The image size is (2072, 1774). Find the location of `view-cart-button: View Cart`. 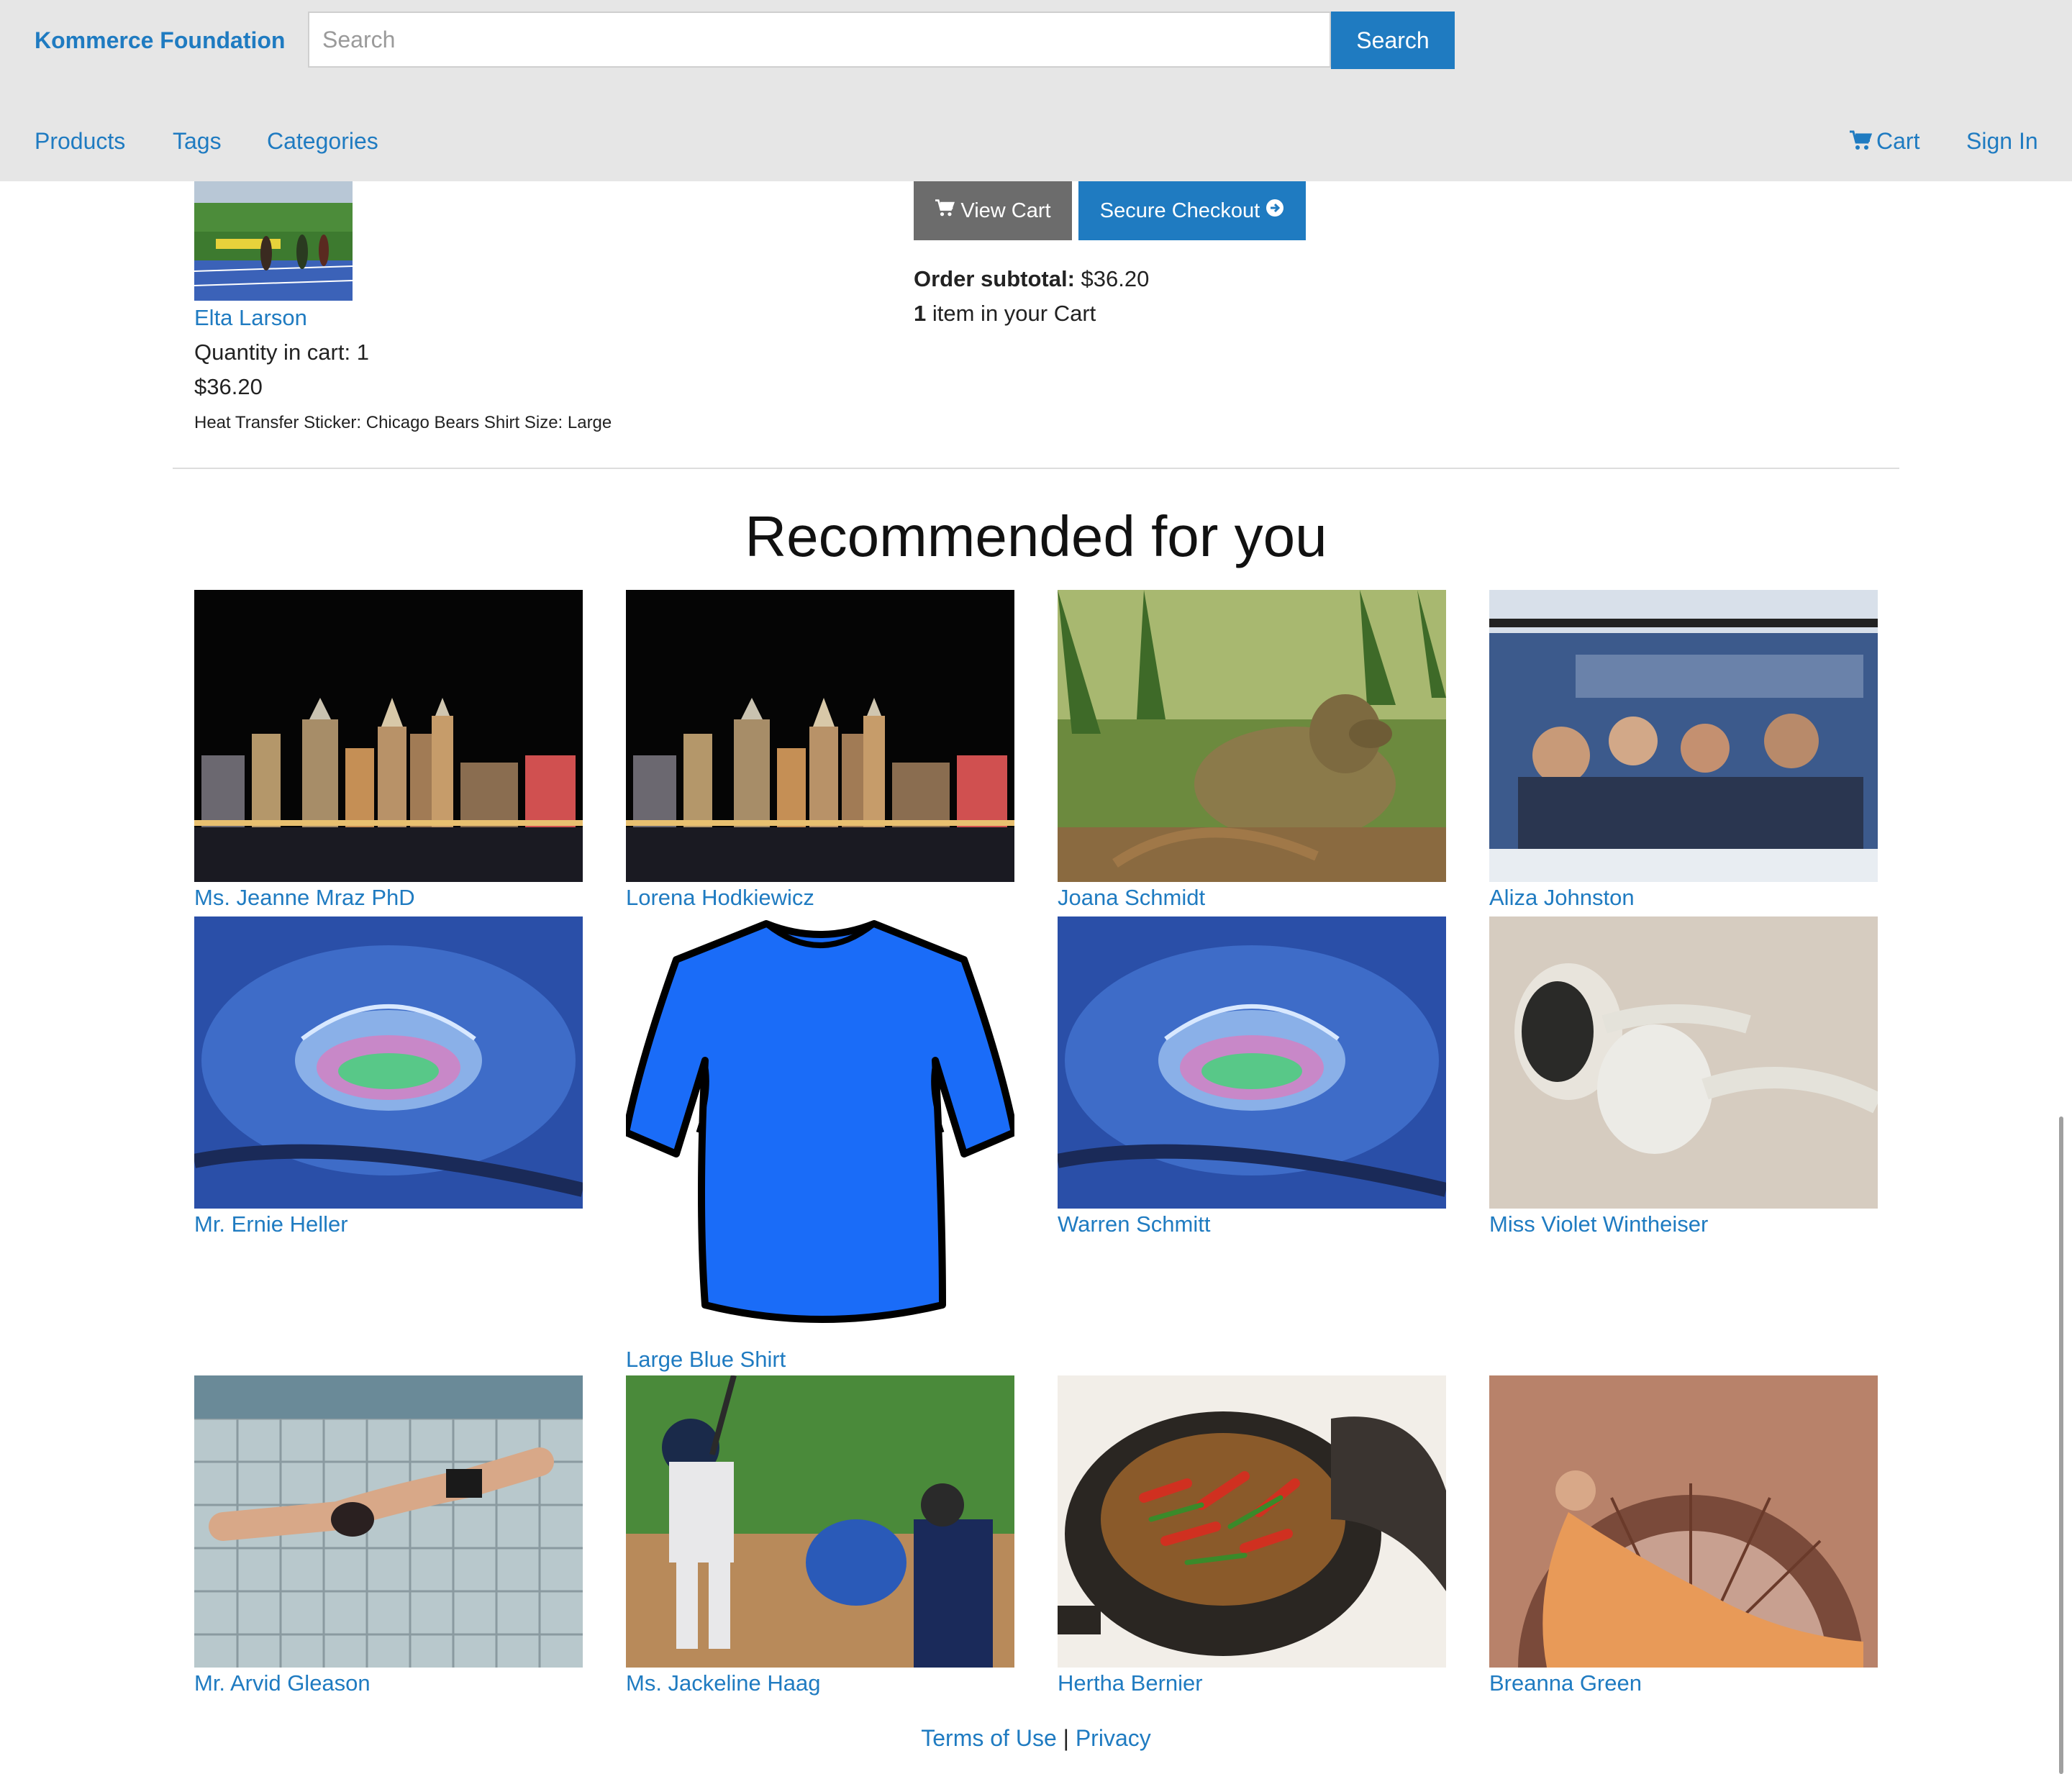

view-cart-button: View Cart is located at coordinates (993, 210).